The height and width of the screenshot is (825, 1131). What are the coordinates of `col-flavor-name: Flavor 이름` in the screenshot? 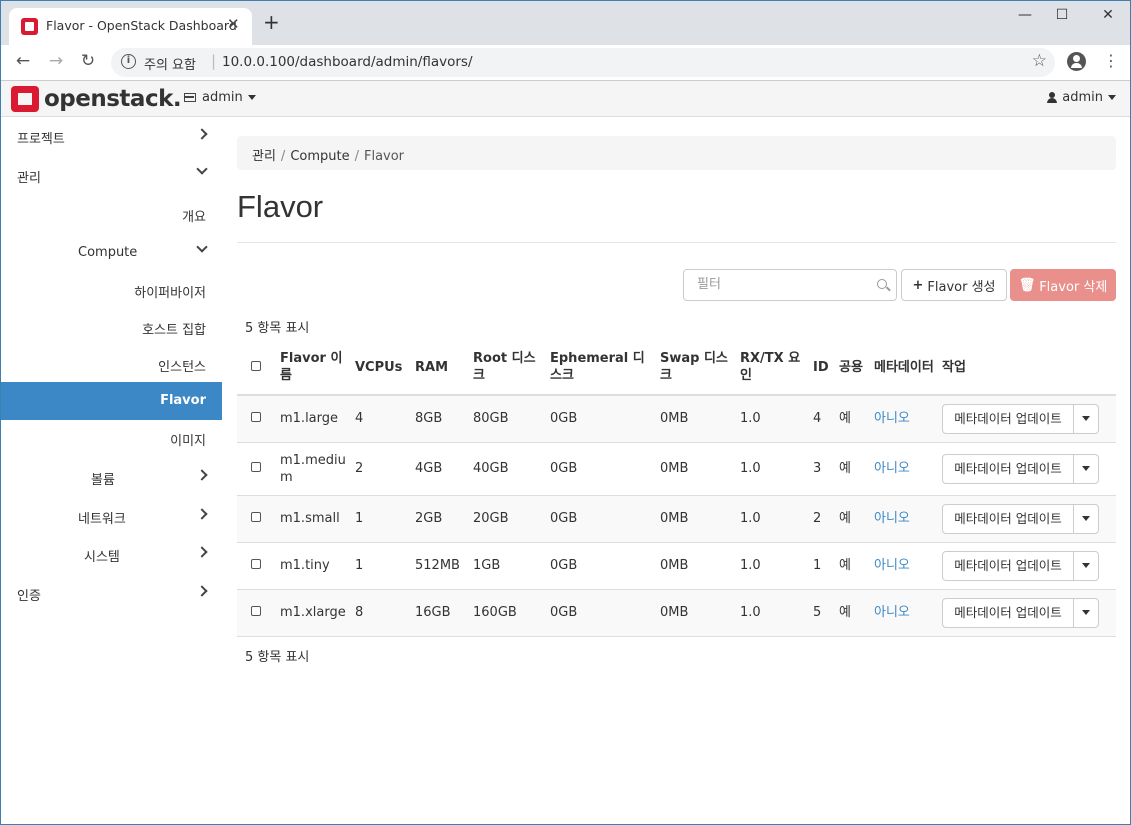 It's located at (313, 368).